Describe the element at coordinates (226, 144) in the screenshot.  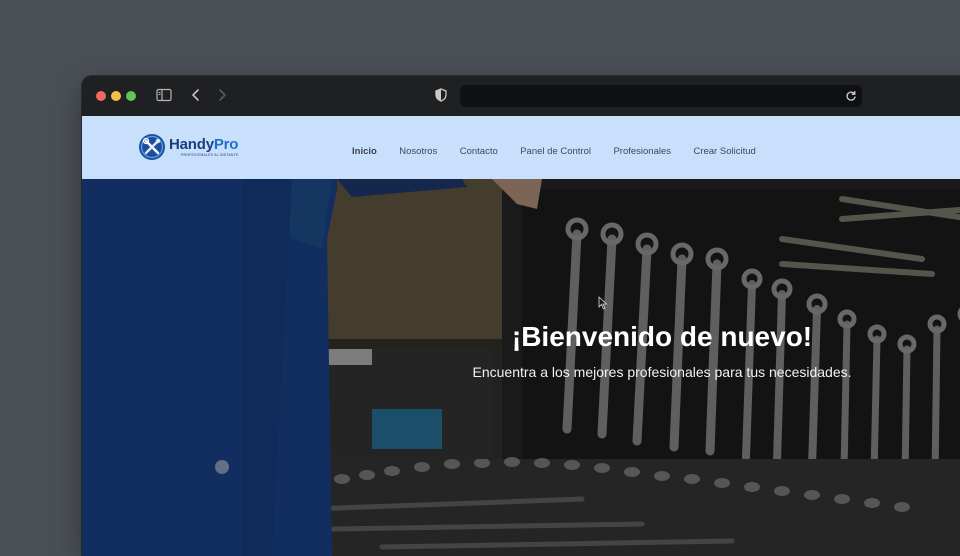
I see `logo-name-accent: Pro` at that location.